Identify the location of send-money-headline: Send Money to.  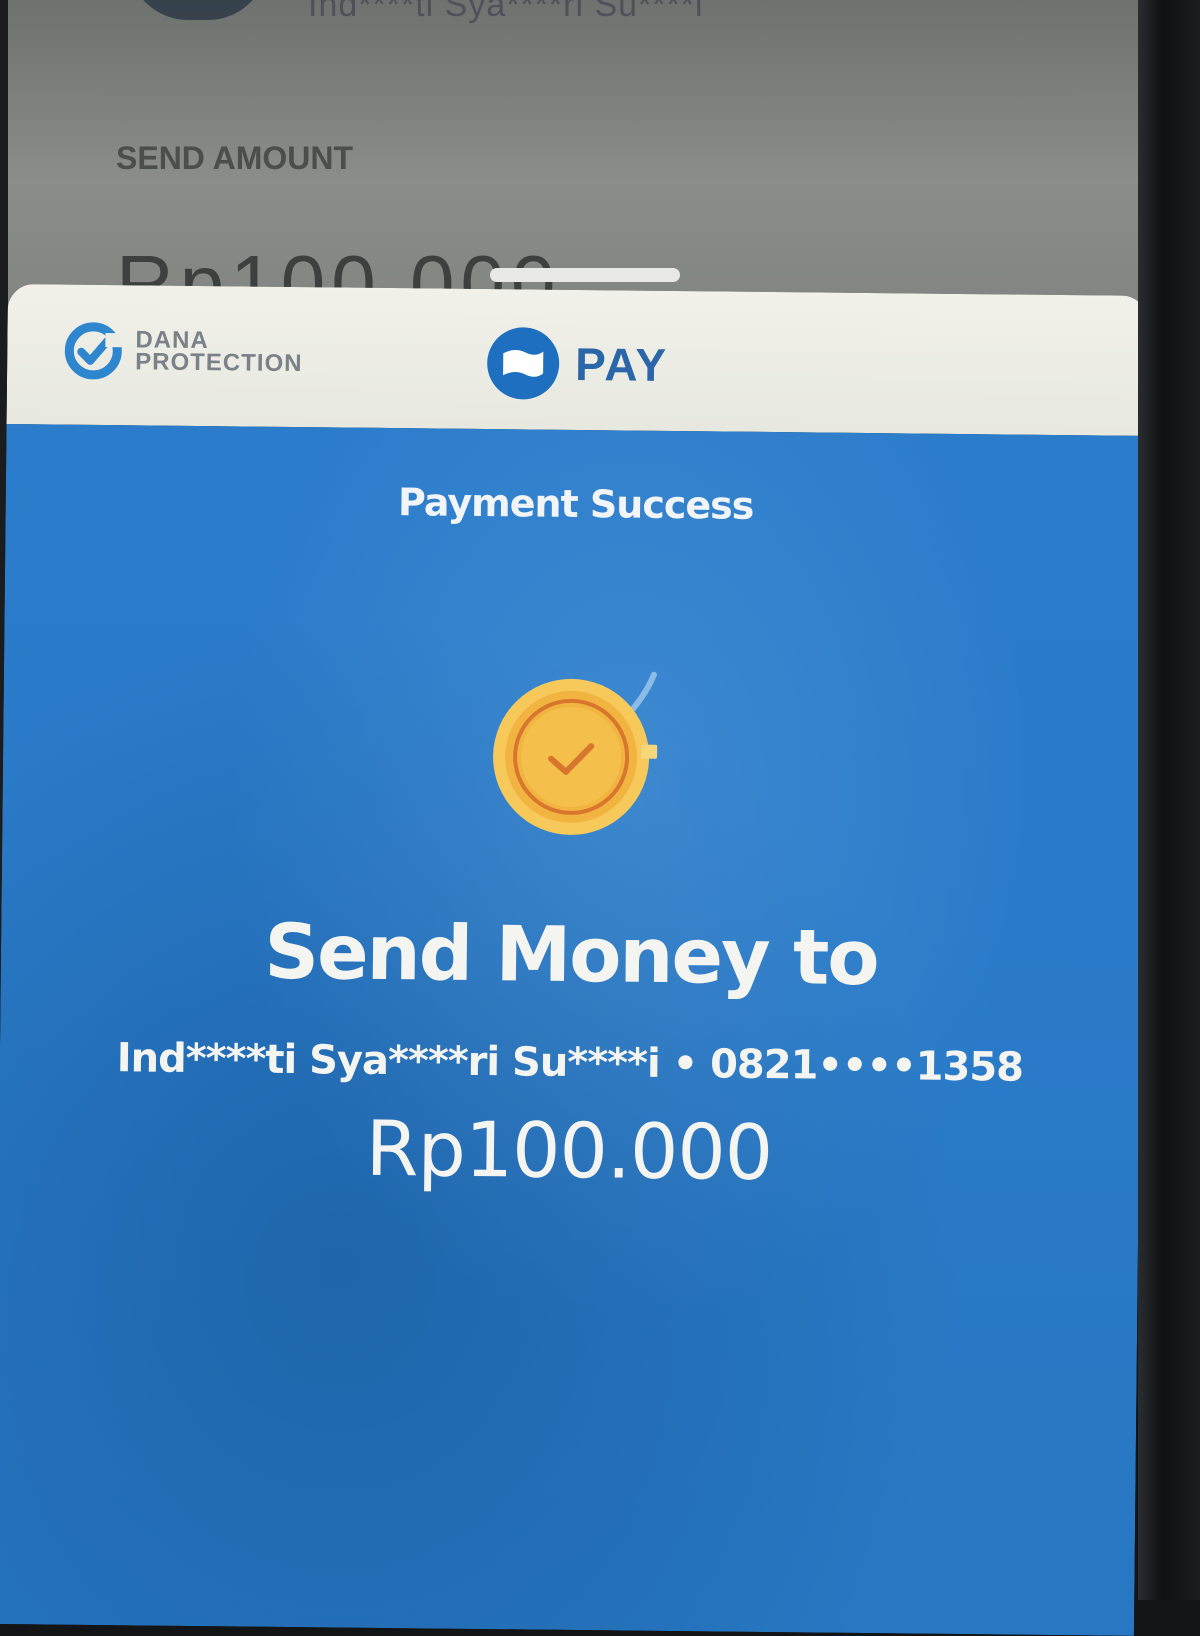
(571, 954).